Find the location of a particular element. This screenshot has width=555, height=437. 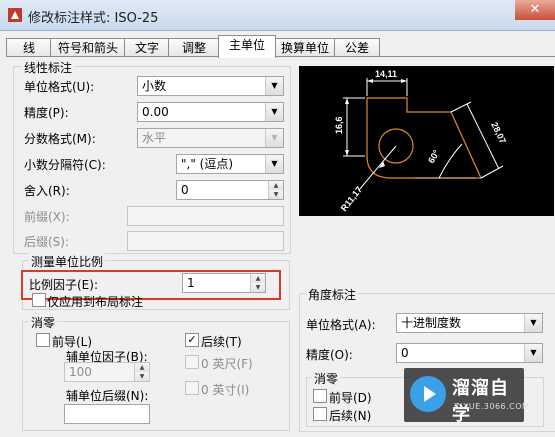

suffix-input is located at coordinates (205, 241).